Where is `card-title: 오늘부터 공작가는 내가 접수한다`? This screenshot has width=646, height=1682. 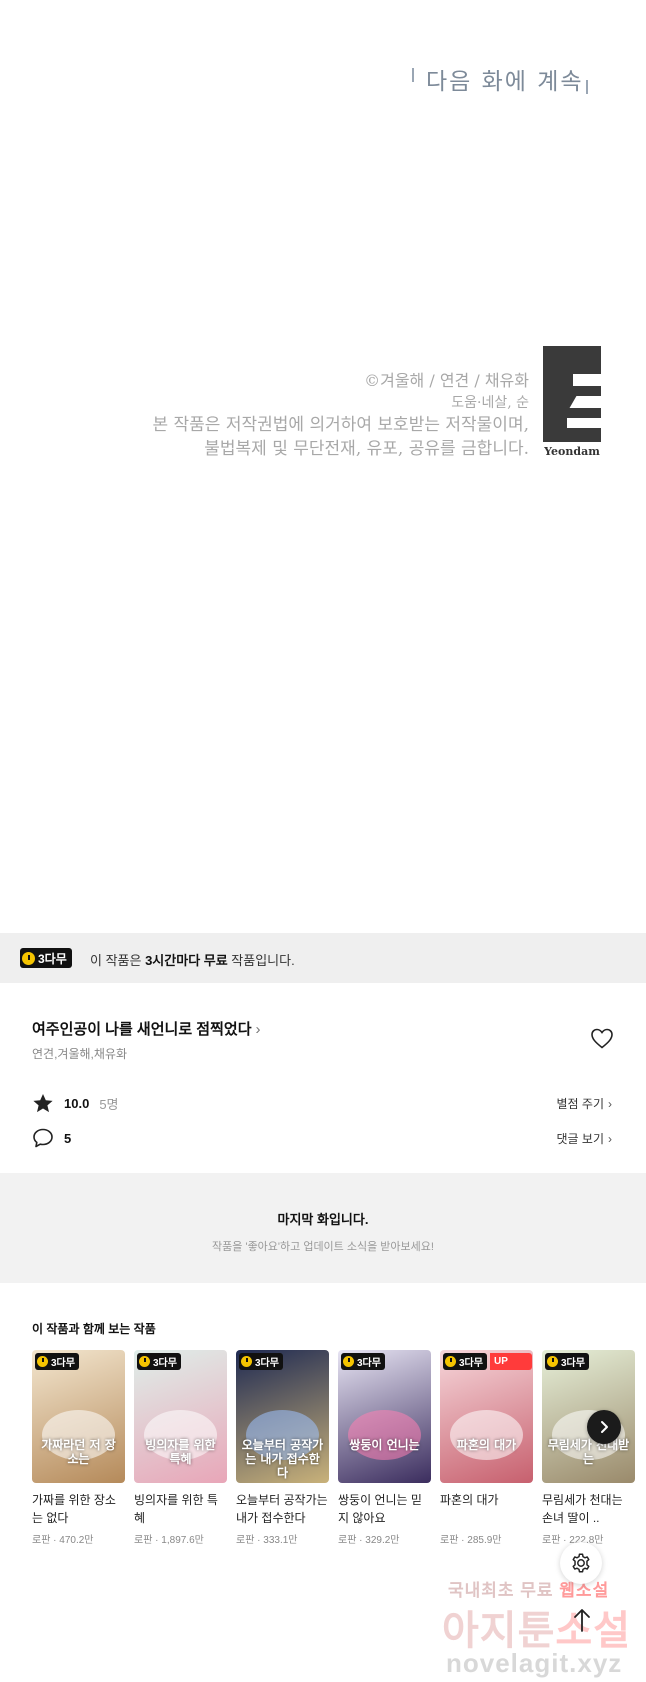 card-title: 오늘부터 공작가는 내가 접수한다 is located at coordinates (282, 1509).